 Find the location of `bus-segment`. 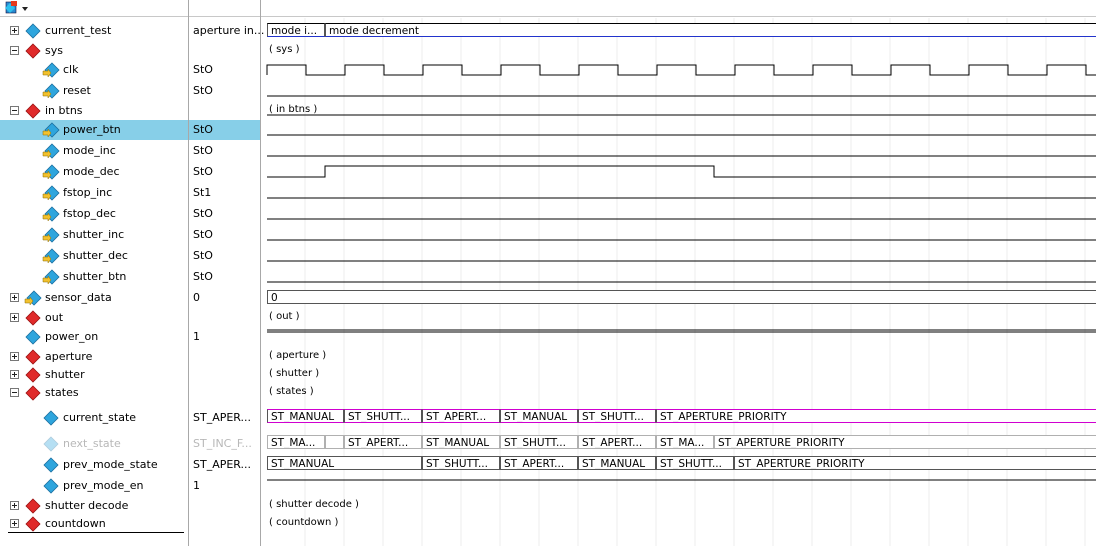

bus-segment is located at coordinates (334, 442).